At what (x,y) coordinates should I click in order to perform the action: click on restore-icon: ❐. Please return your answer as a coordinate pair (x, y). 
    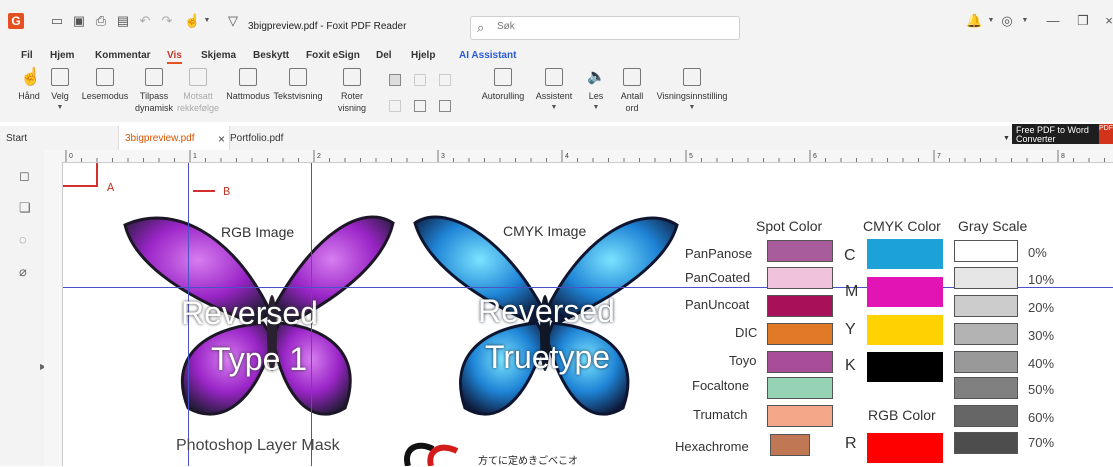
    Looking at the image, I should click on (1083, 21).